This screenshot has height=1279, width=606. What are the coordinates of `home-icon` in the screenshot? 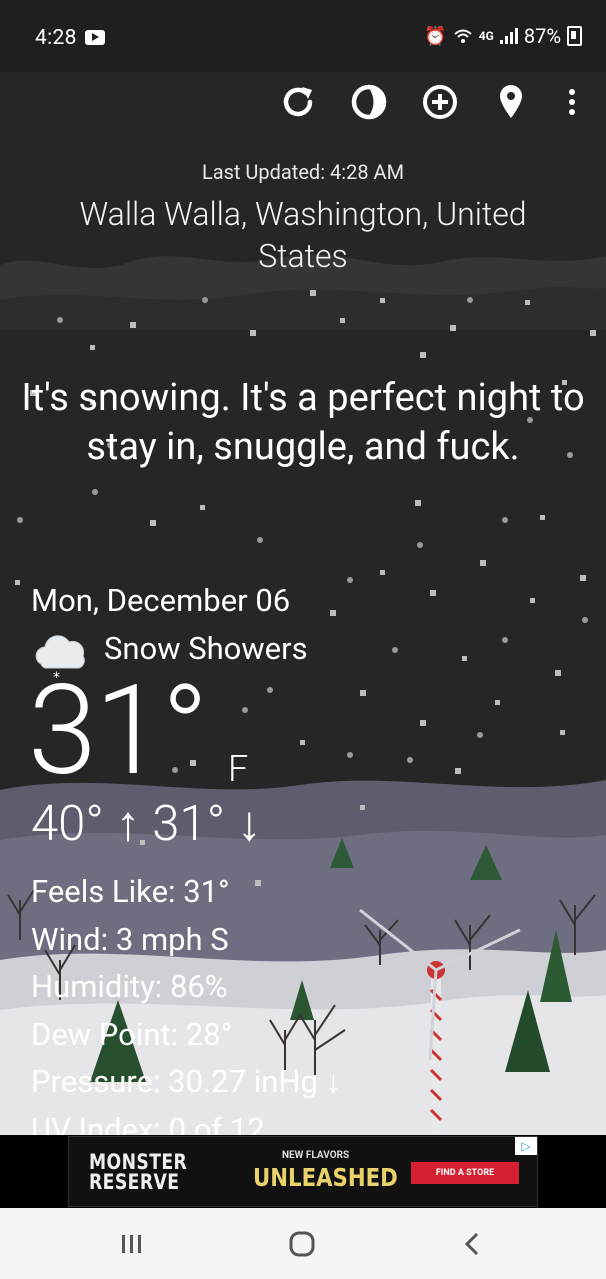 It's located at (302, 1244).